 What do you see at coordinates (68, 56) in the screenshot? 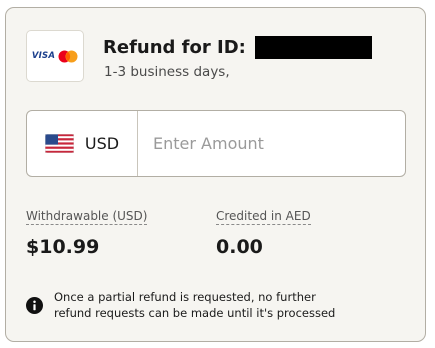
I see `mastercard-logo-icon` at bounding box center [68, 56].